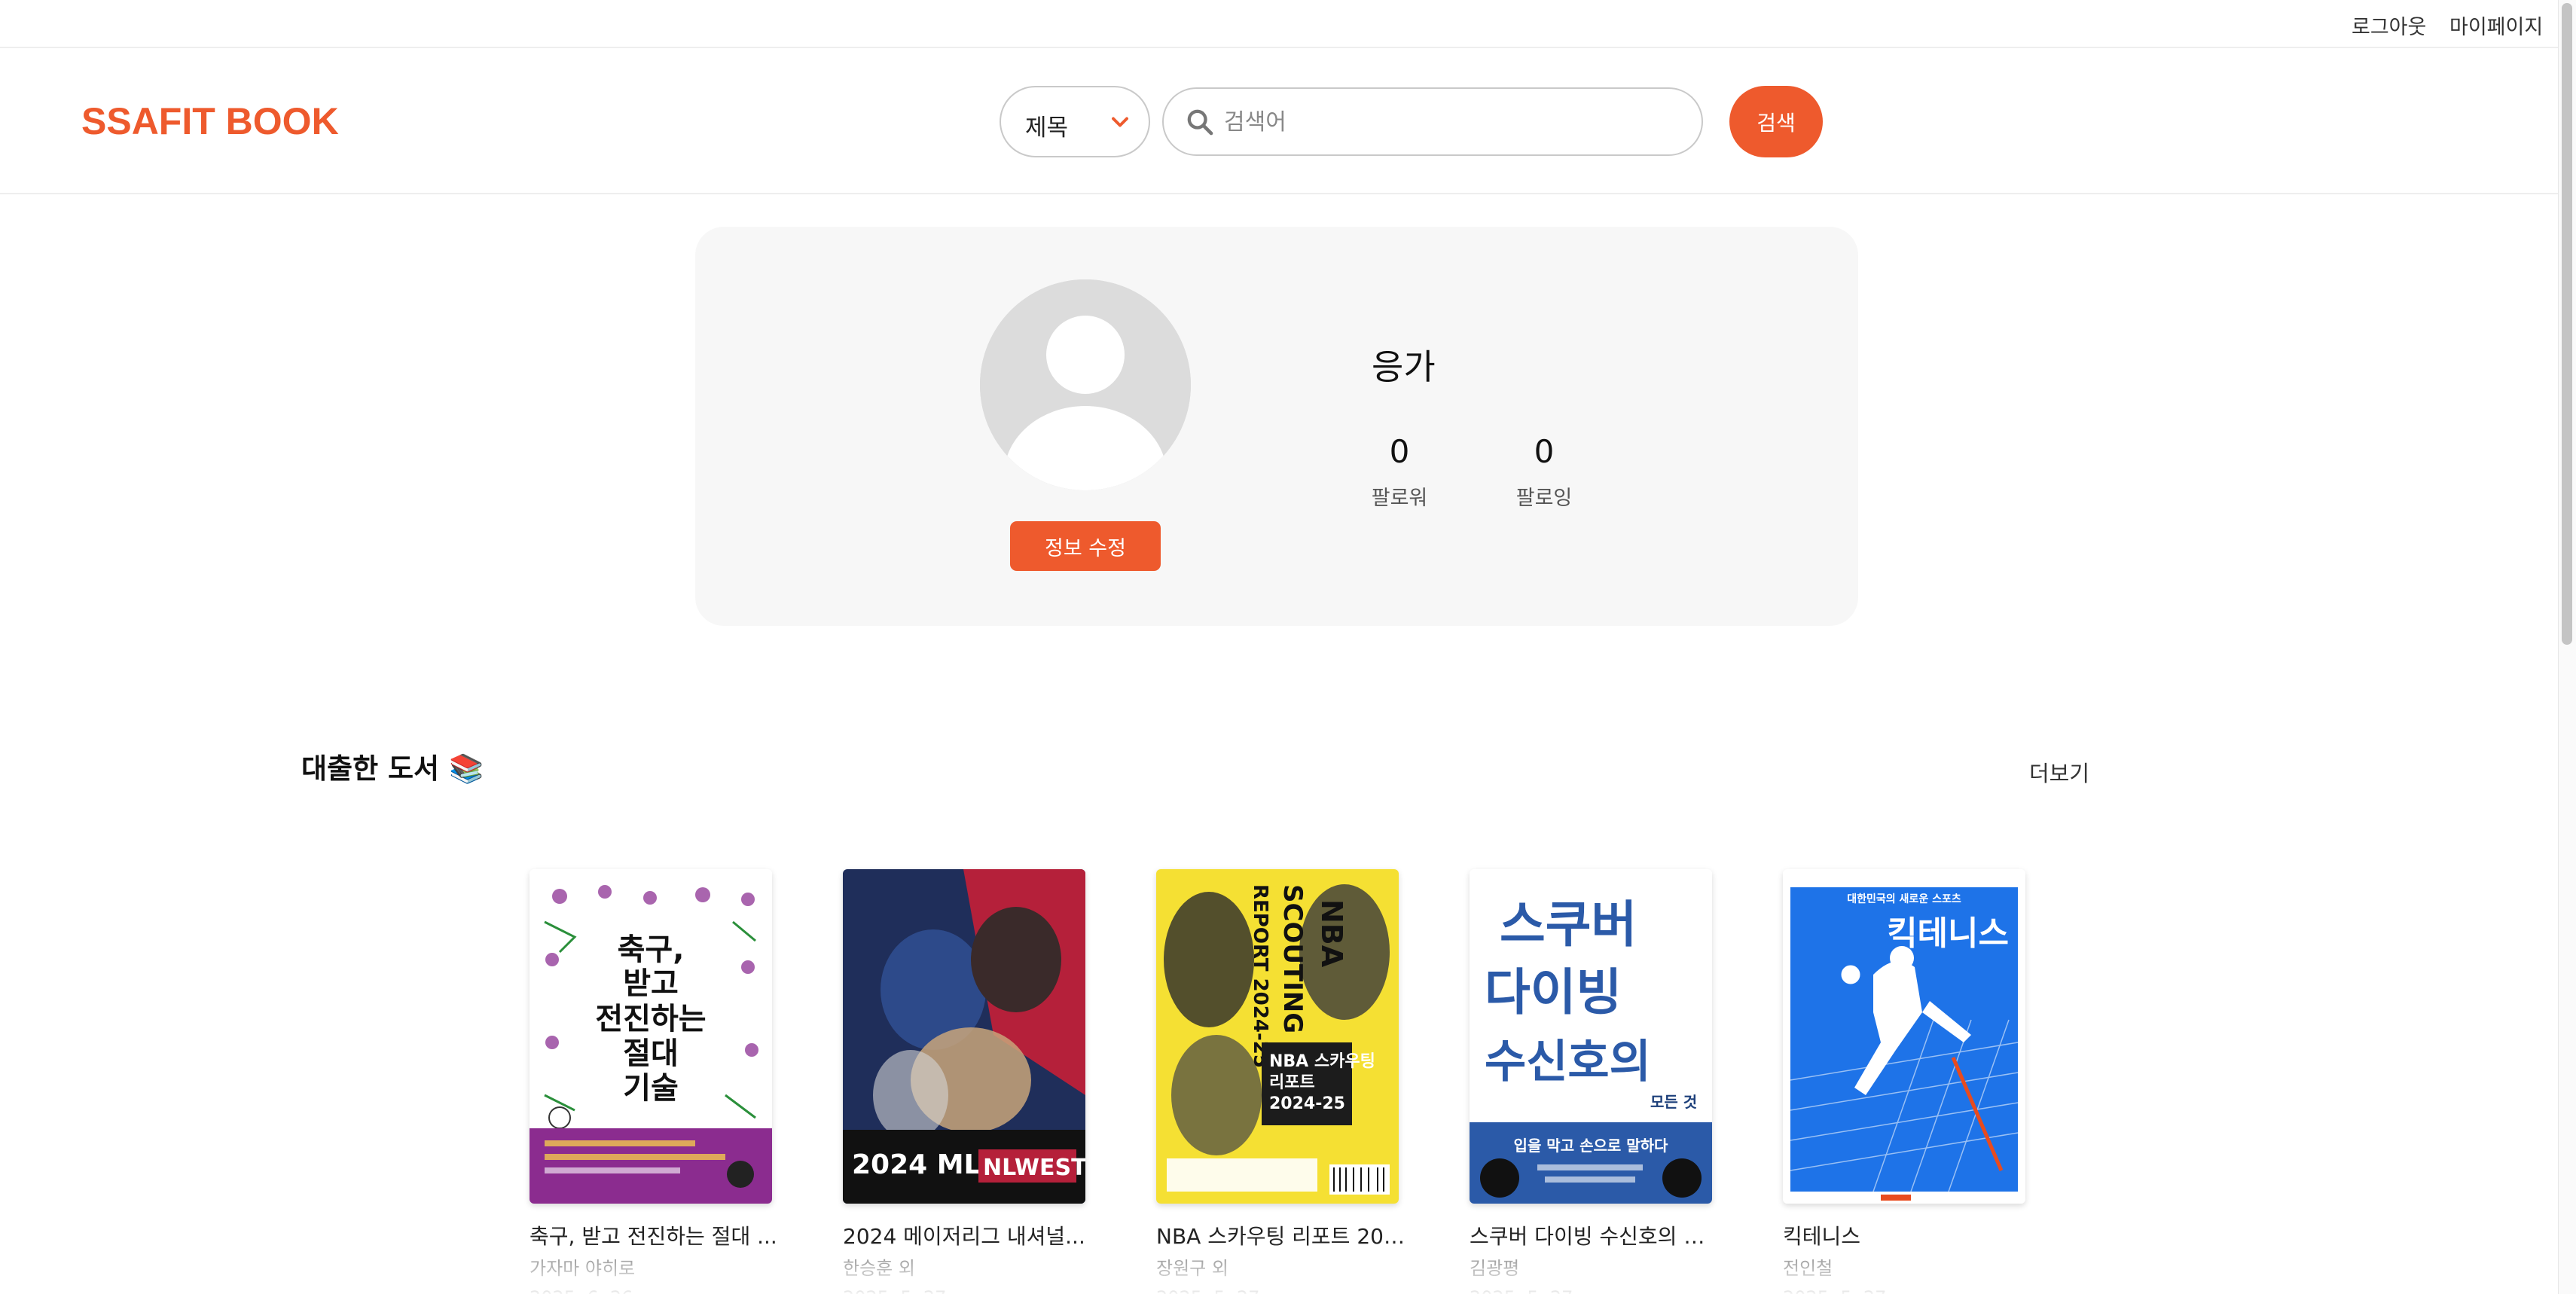 Image resolution: width=2576 pixels, height=1294 pixels. I want to click on followers-count: 0, so click(1400, 451).